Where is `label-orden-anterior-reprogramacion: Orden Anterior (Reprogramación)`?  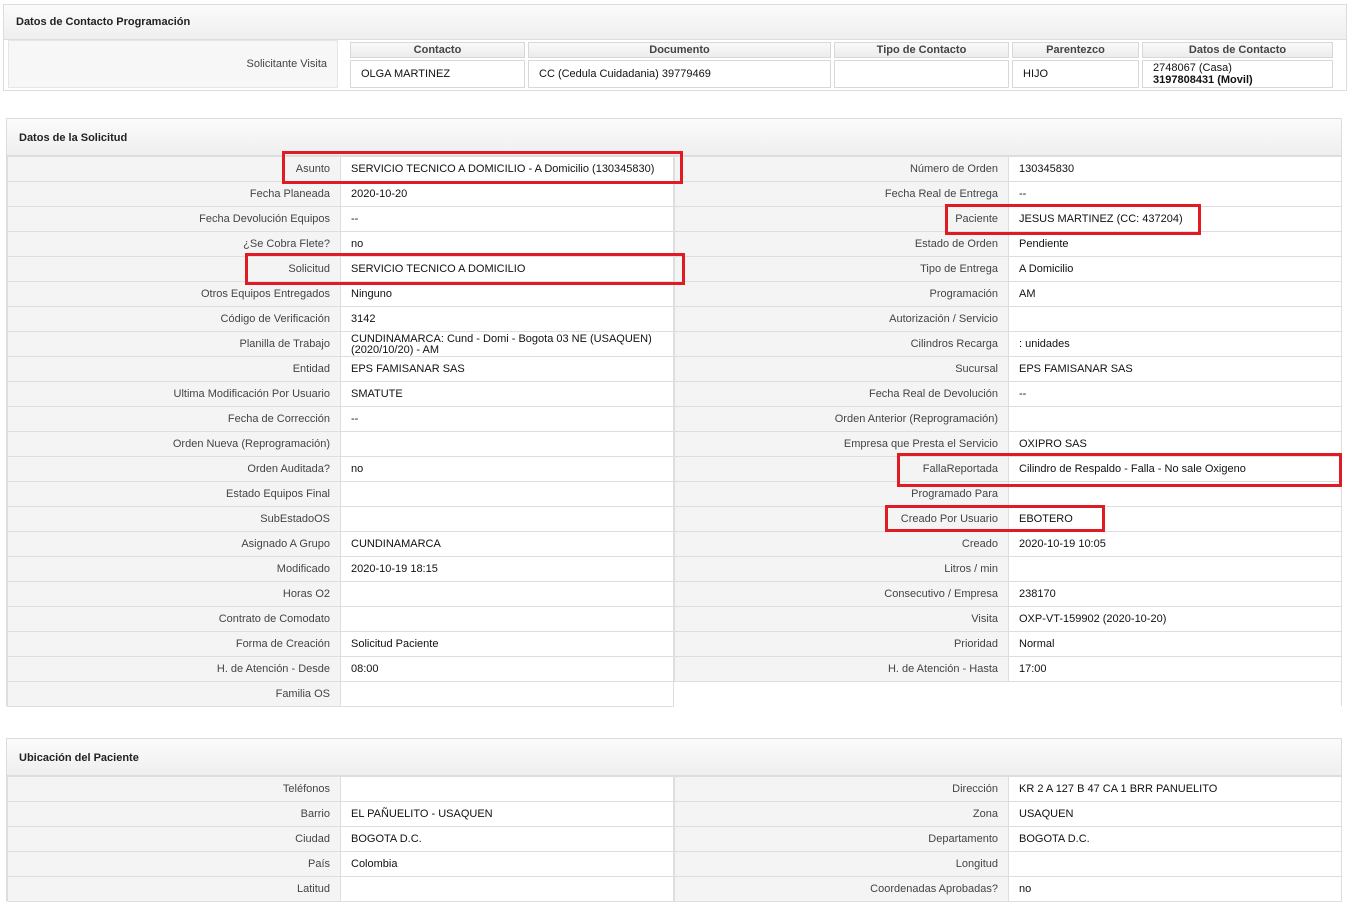 label-orden-anterior-reprogramacion: Orden Anterior (Reprogramación) is located at coordinates (841, 419).